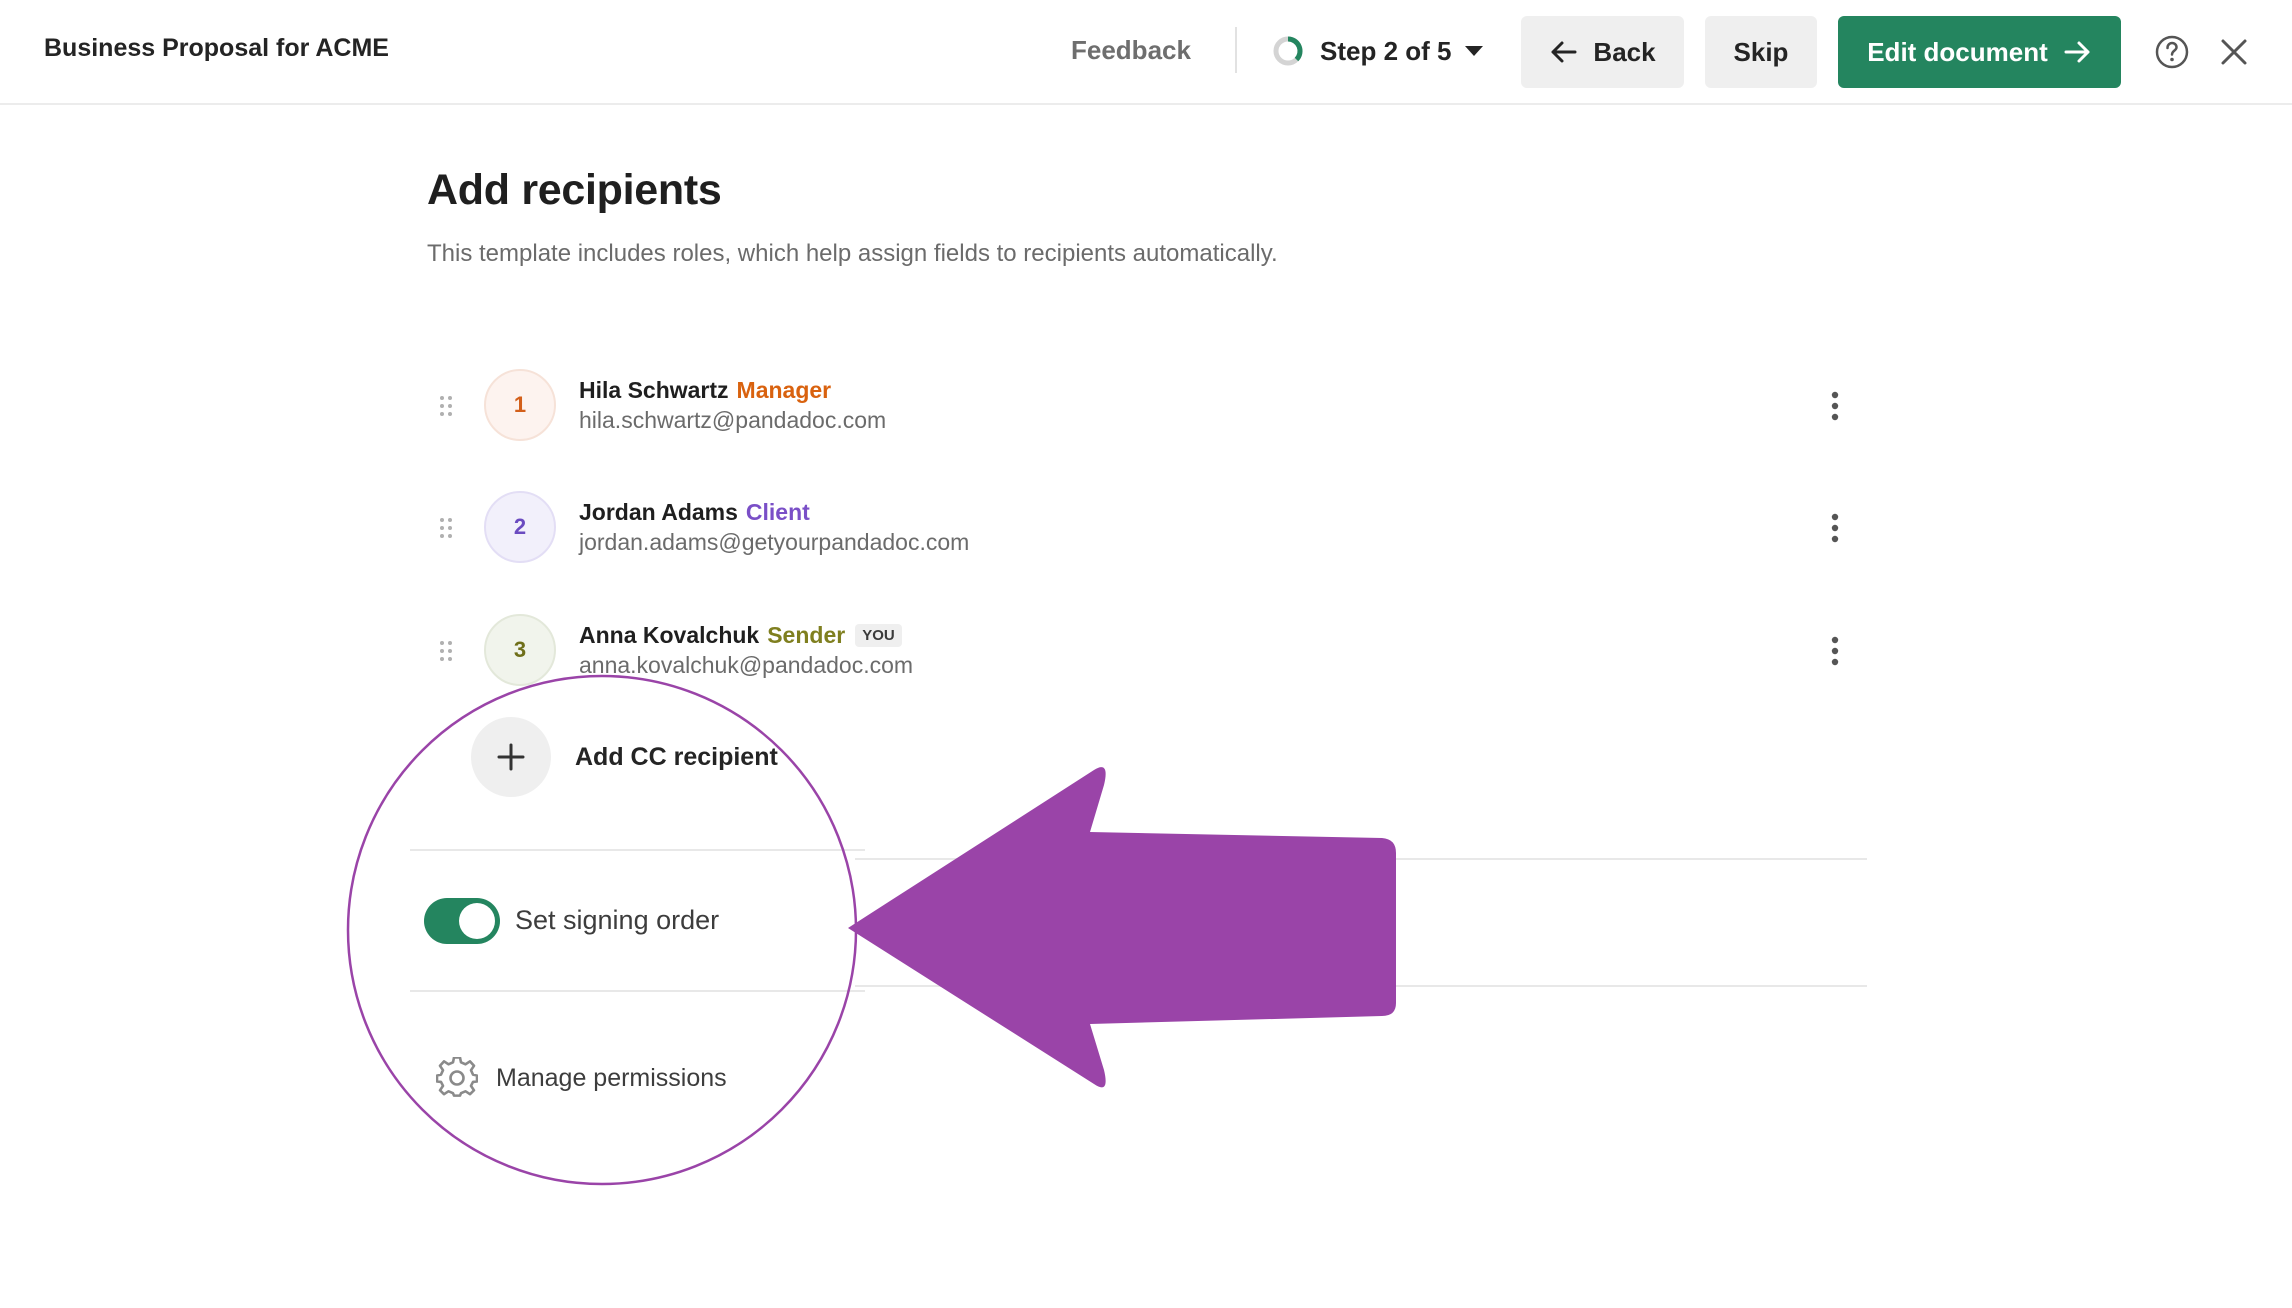 The width and height of the screenshot is (2292, 1308). I want to click on skip-button-label: Skip, so click(1761, 51).